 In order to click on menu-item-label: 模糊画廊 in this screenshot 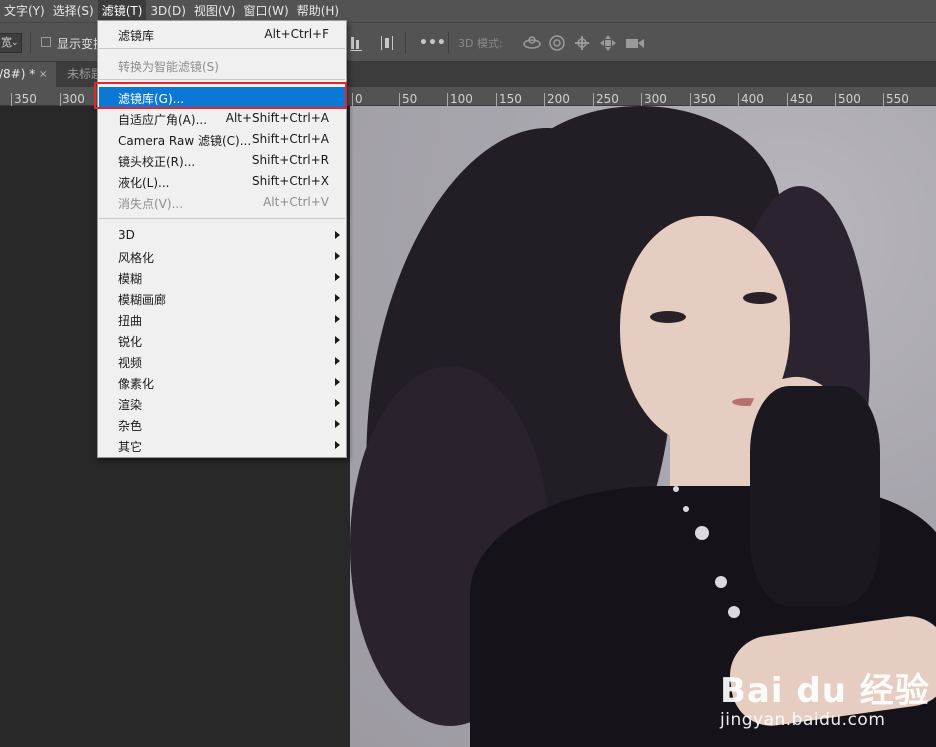, I will do `click(142, 300)`.